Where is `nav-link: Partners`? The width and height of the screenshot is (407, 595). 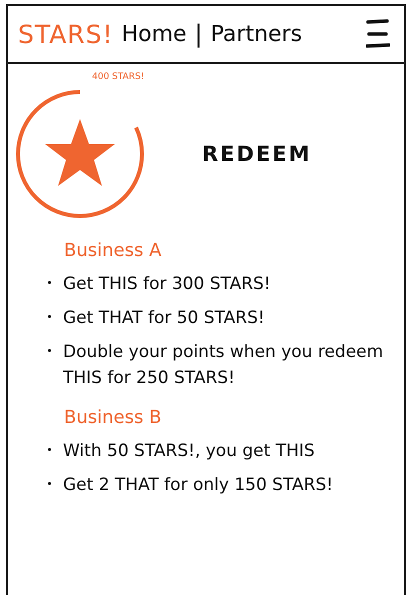 nav-link: Partners is located at coordinates (256, 34).